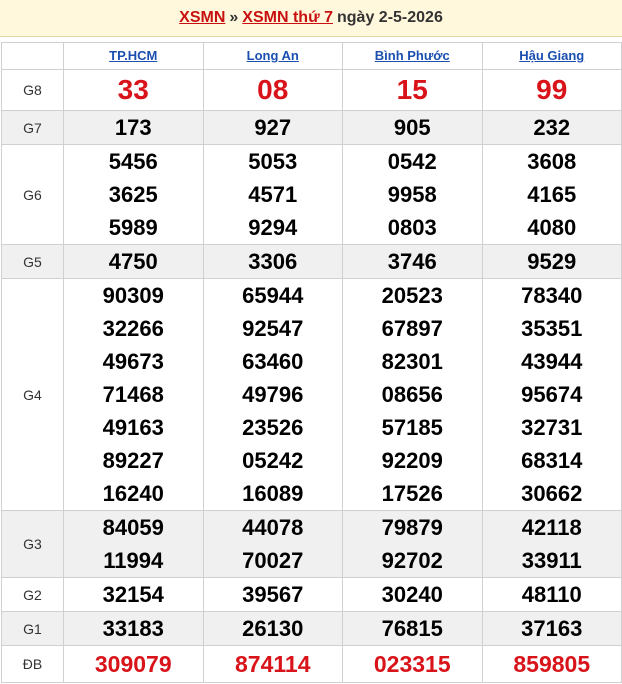  I want to click on winning-number: 927, so click(273, 127).